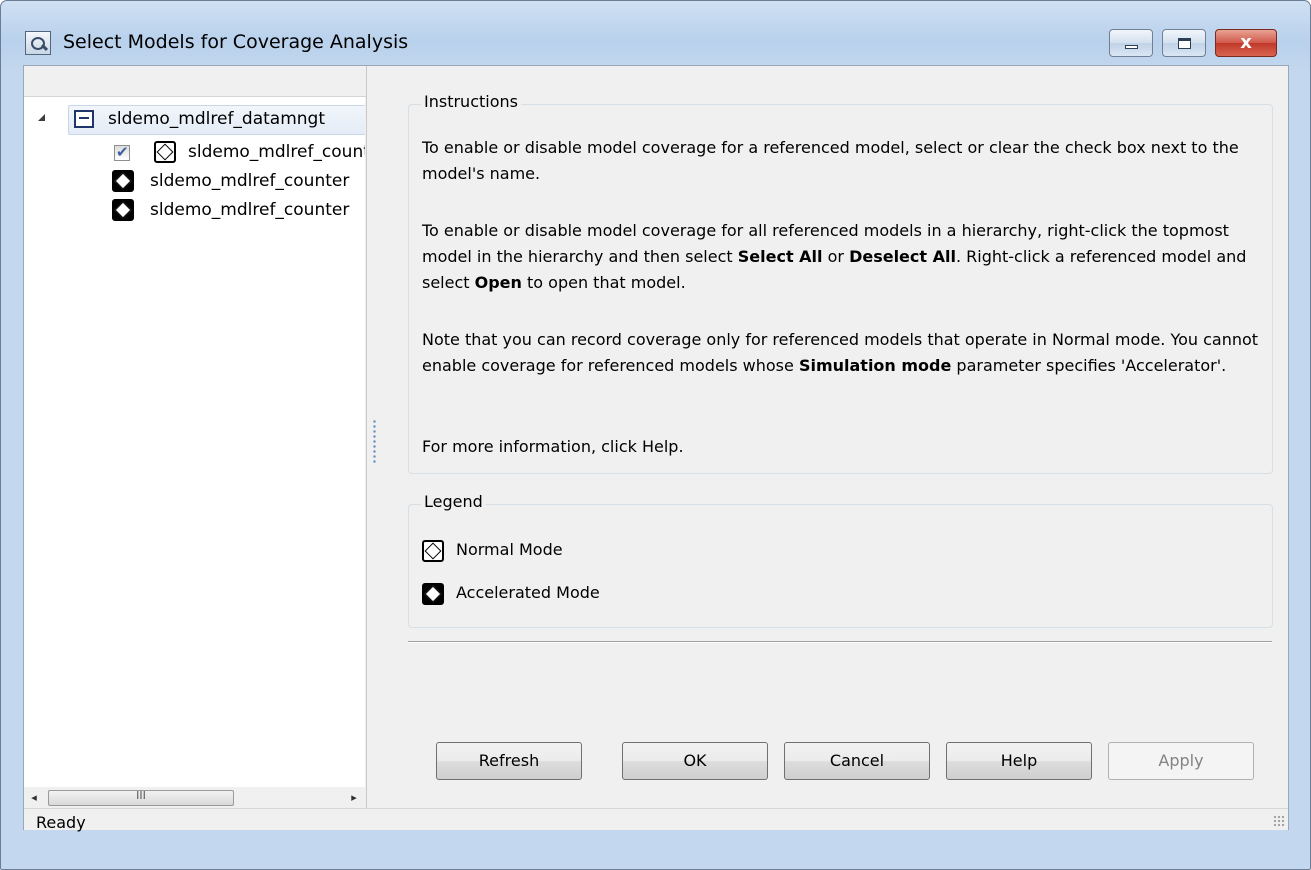 This screenshot has height=870, width=1311. I want to click on legend-group: Legend Normal Mode Accelerated Mode, so click(840, 560).